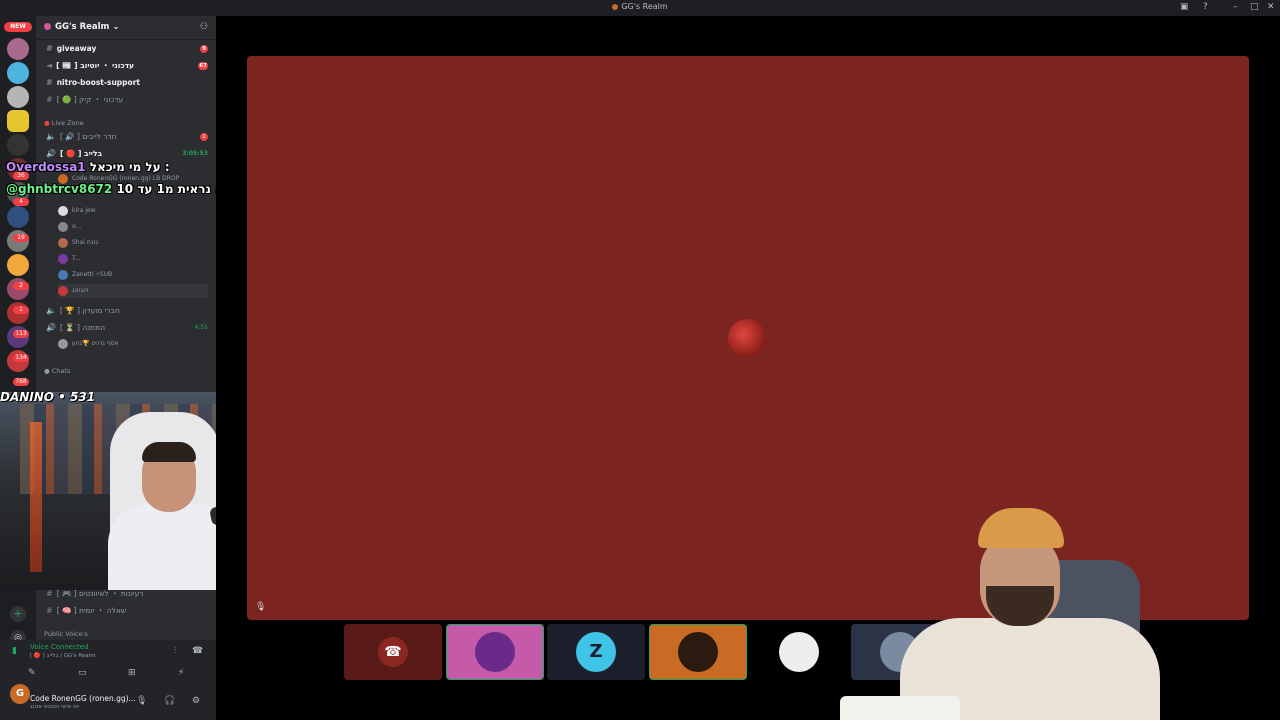  I want to click on channel-label: nitro-boost-support, so click(98, 82).